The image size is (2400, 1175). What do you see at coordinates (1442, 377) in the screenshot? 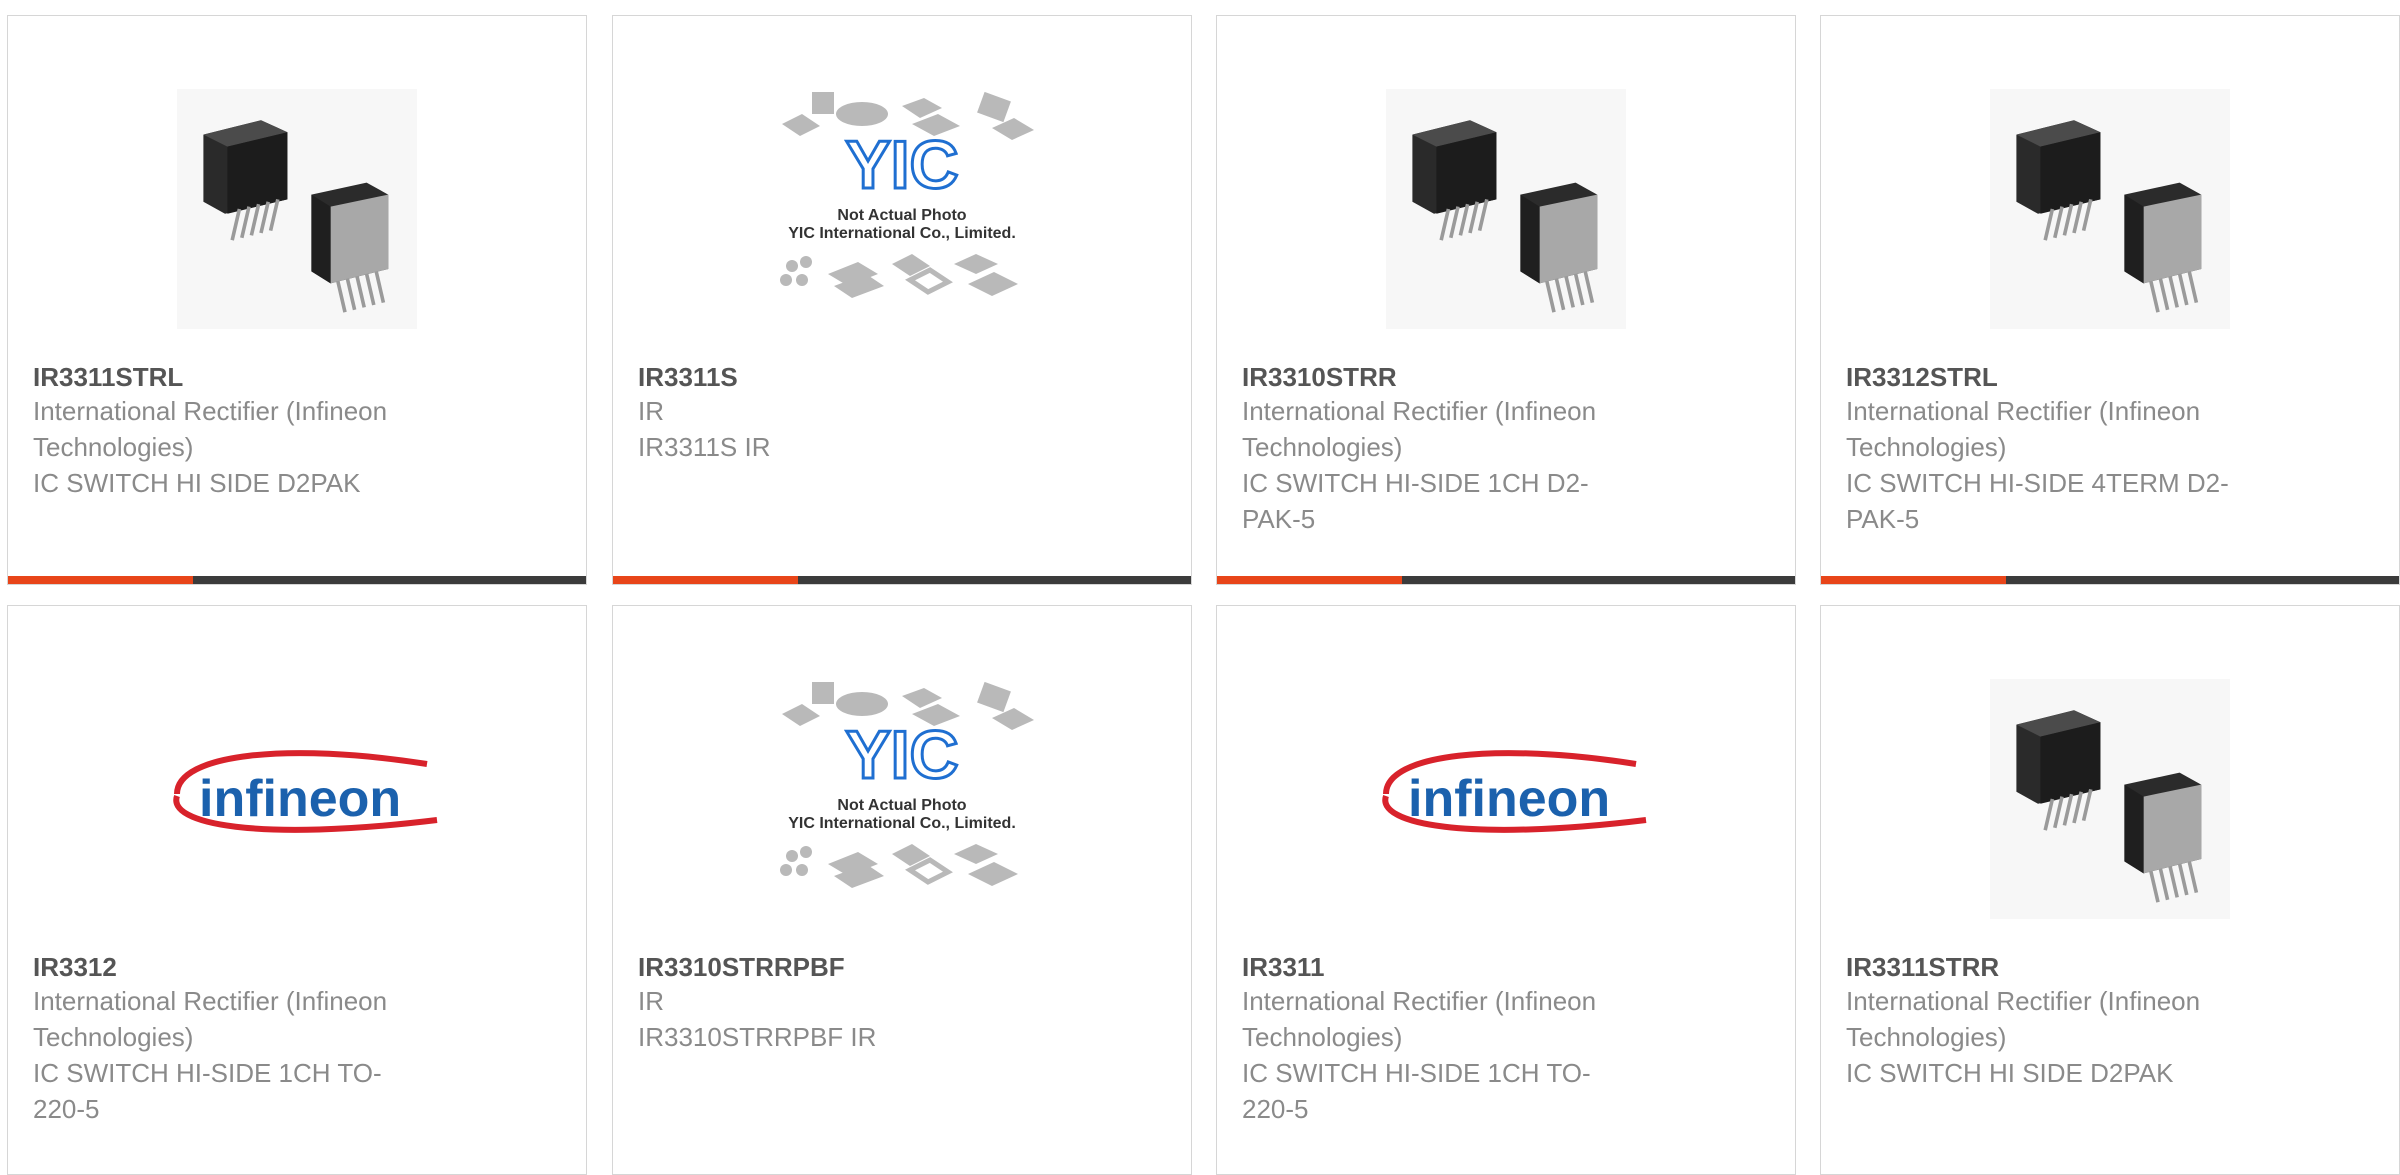
I see `part-number: IR3310STRR` at bounding box center [1442, 377].